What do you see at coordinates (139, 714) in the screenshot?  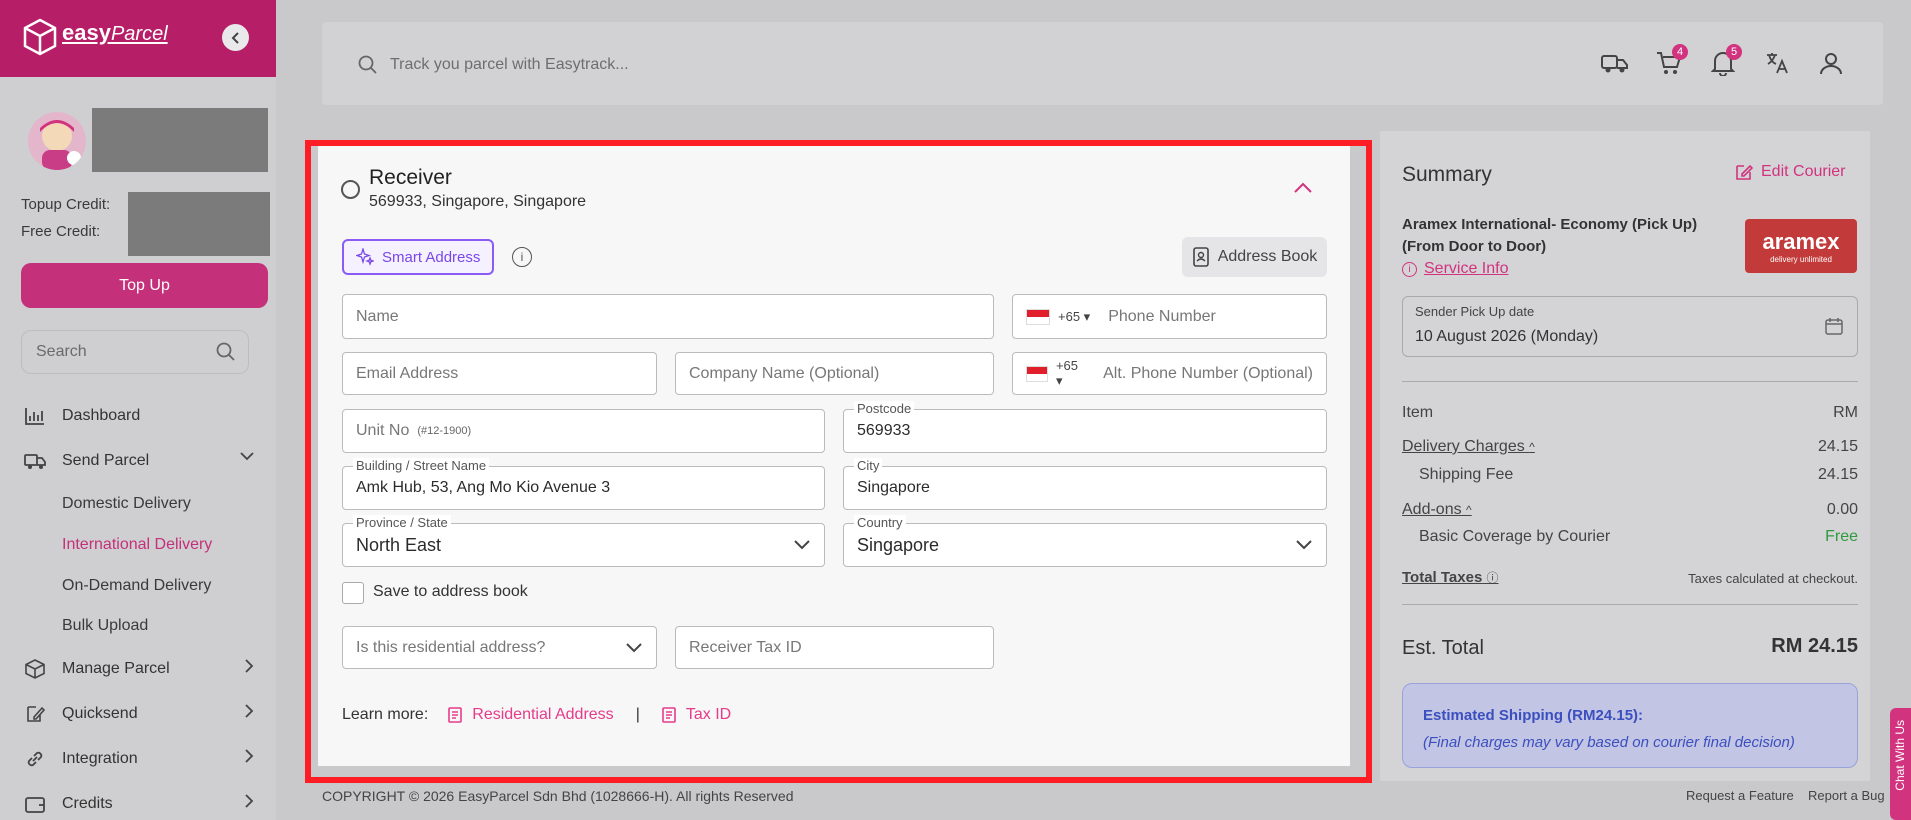 I see `sidebar-item-quicksend: Quicksend` at bounding box center [139, 714].